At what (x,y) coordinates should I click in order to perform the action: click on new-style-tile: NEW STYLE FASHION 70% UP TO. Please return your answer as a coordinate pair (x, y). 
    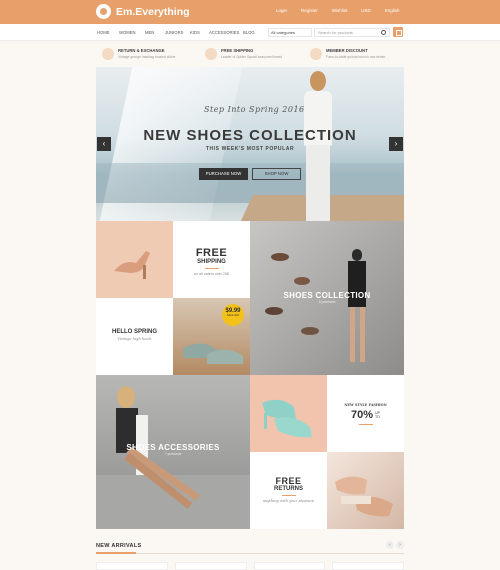
    Looking at the image, I should click on (365, 413).